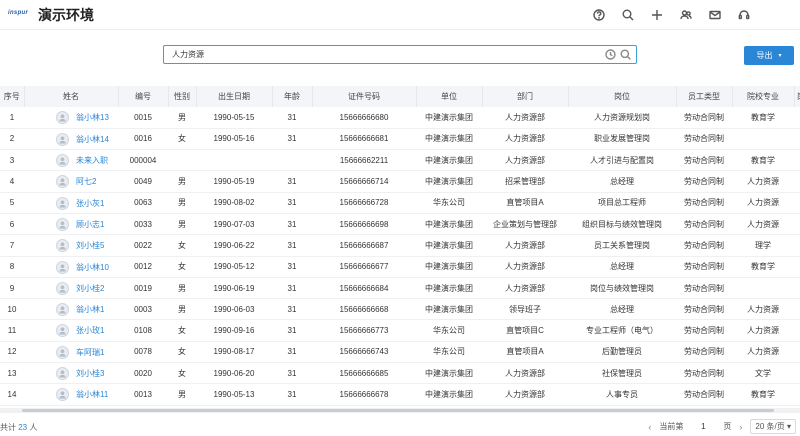 This screenshot has height=436, width=800. Describe the element at coordinates (685, 15) in the screenshot. I see `contacts-icon` at that location.